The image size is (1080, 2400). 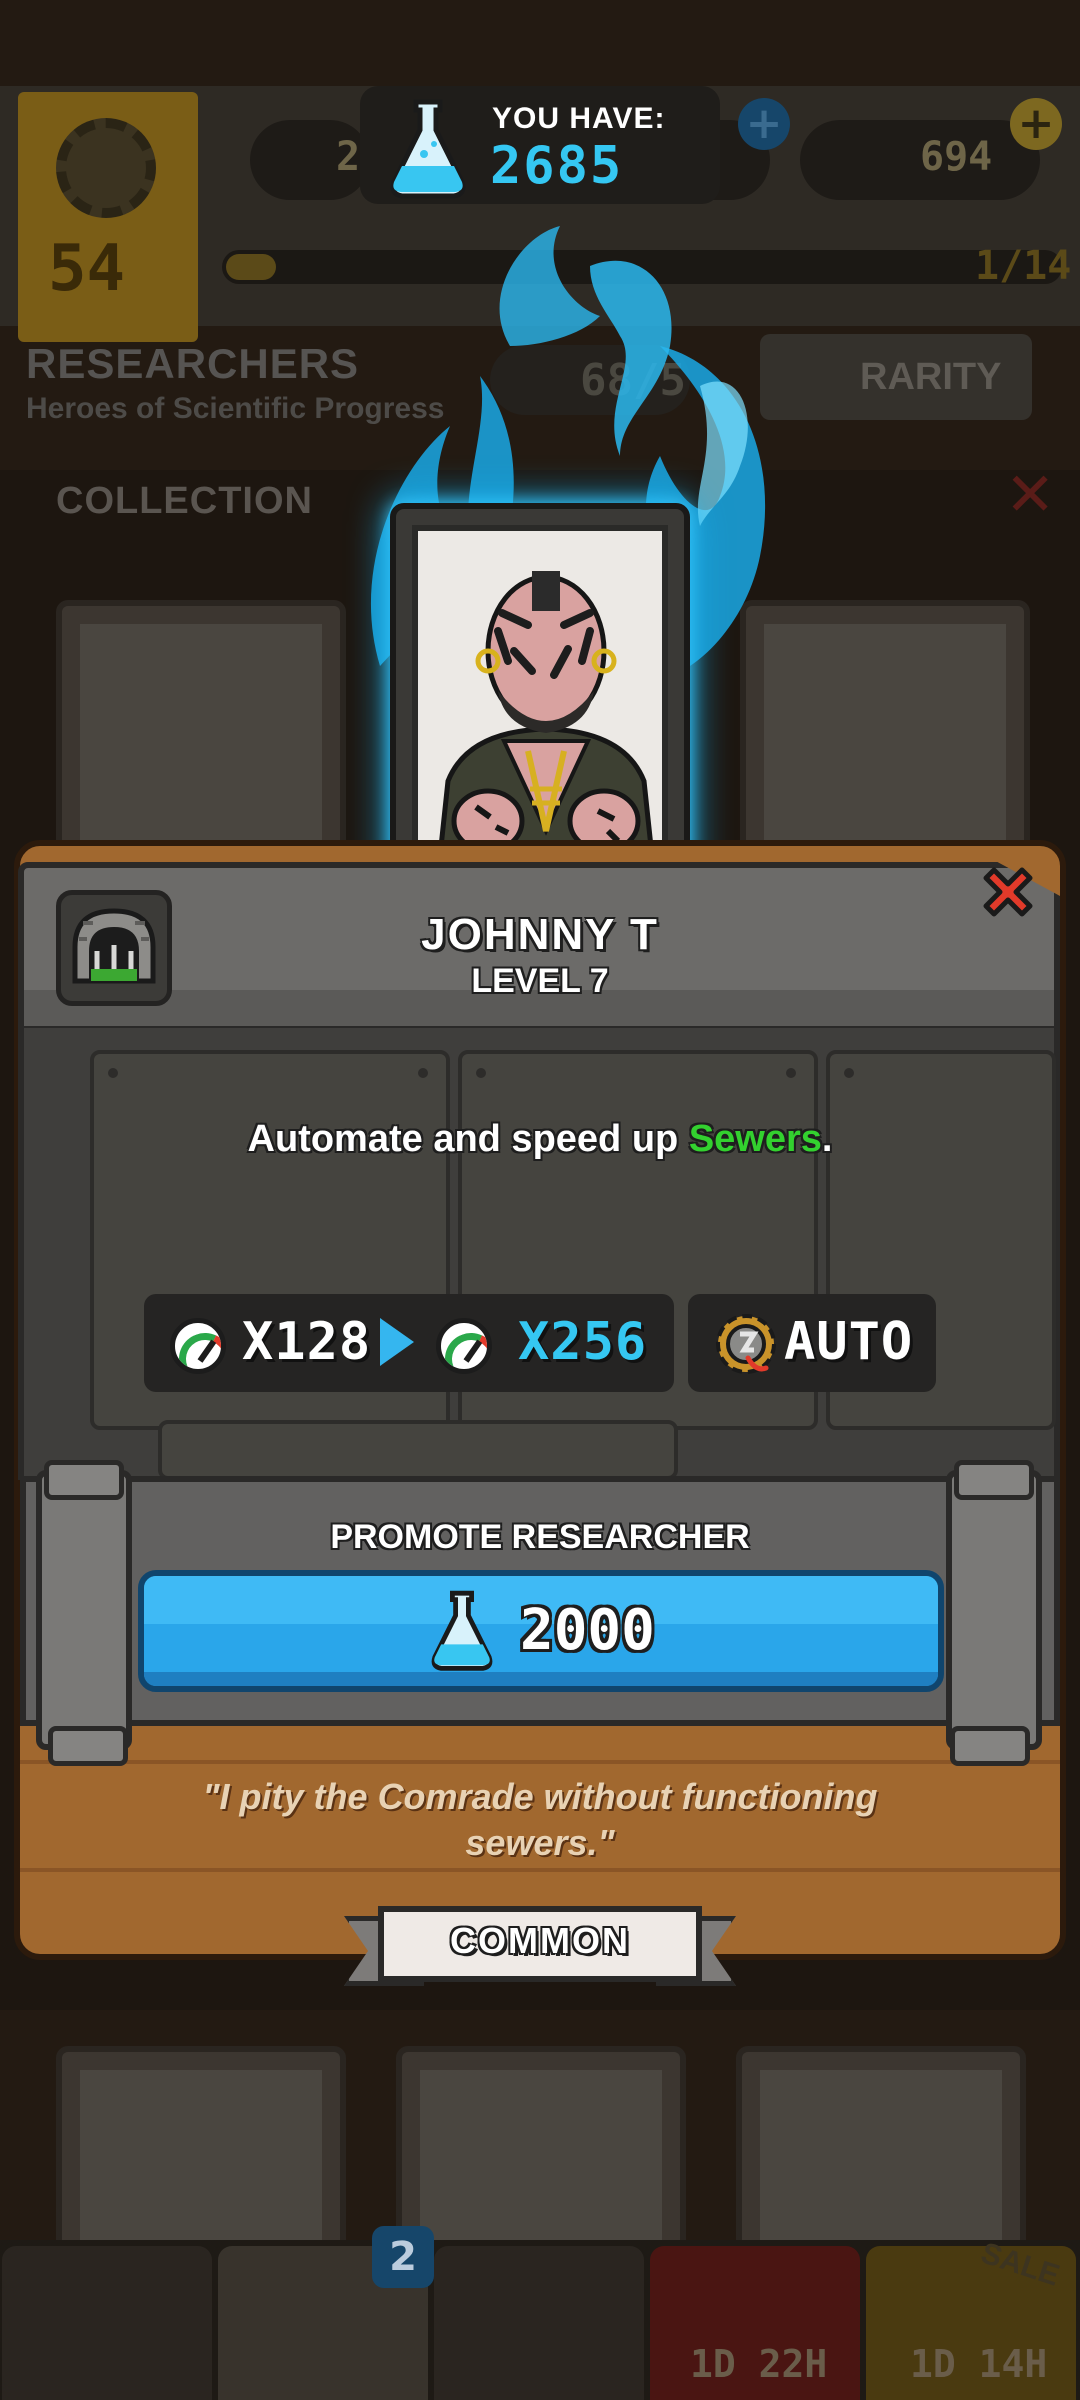 What do you see at coordinates (84, 1610) in the screenshot?
I see `promote-post-left` at bounding box center [84, 1610].